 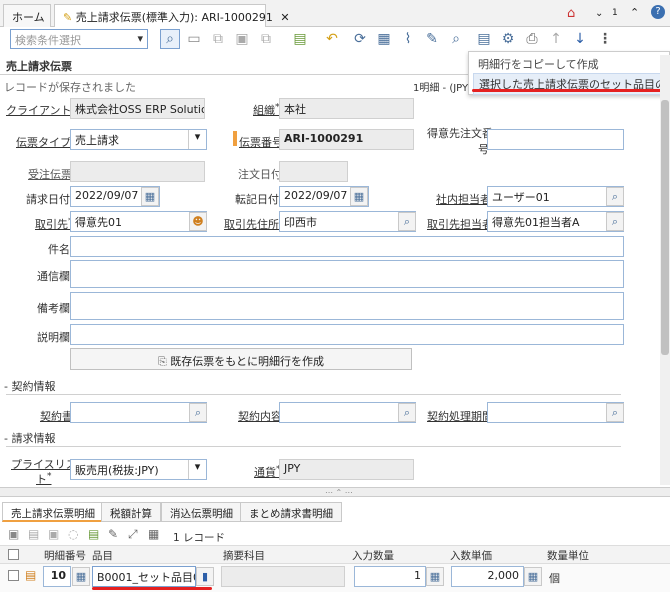 What do you see at coordinates (29, 438) in the screenshot?
I see `invoice-section-header: - 請求情報` at bounding box center [29, 438].